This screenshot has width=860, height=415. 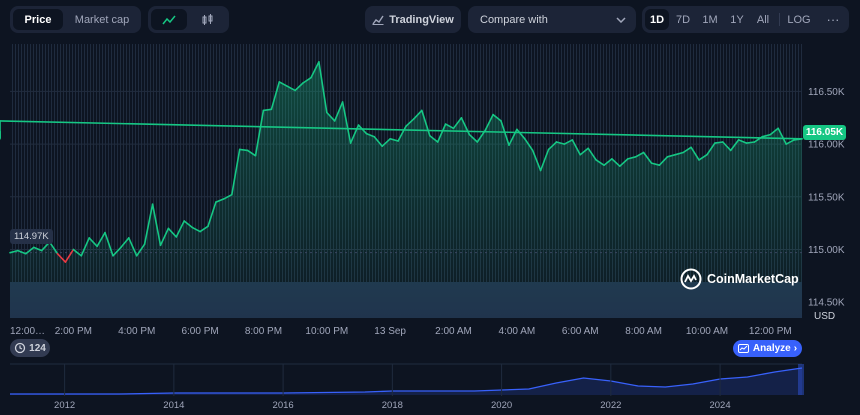 I want to click on history-badge: 124, so click(x=30, y=348).